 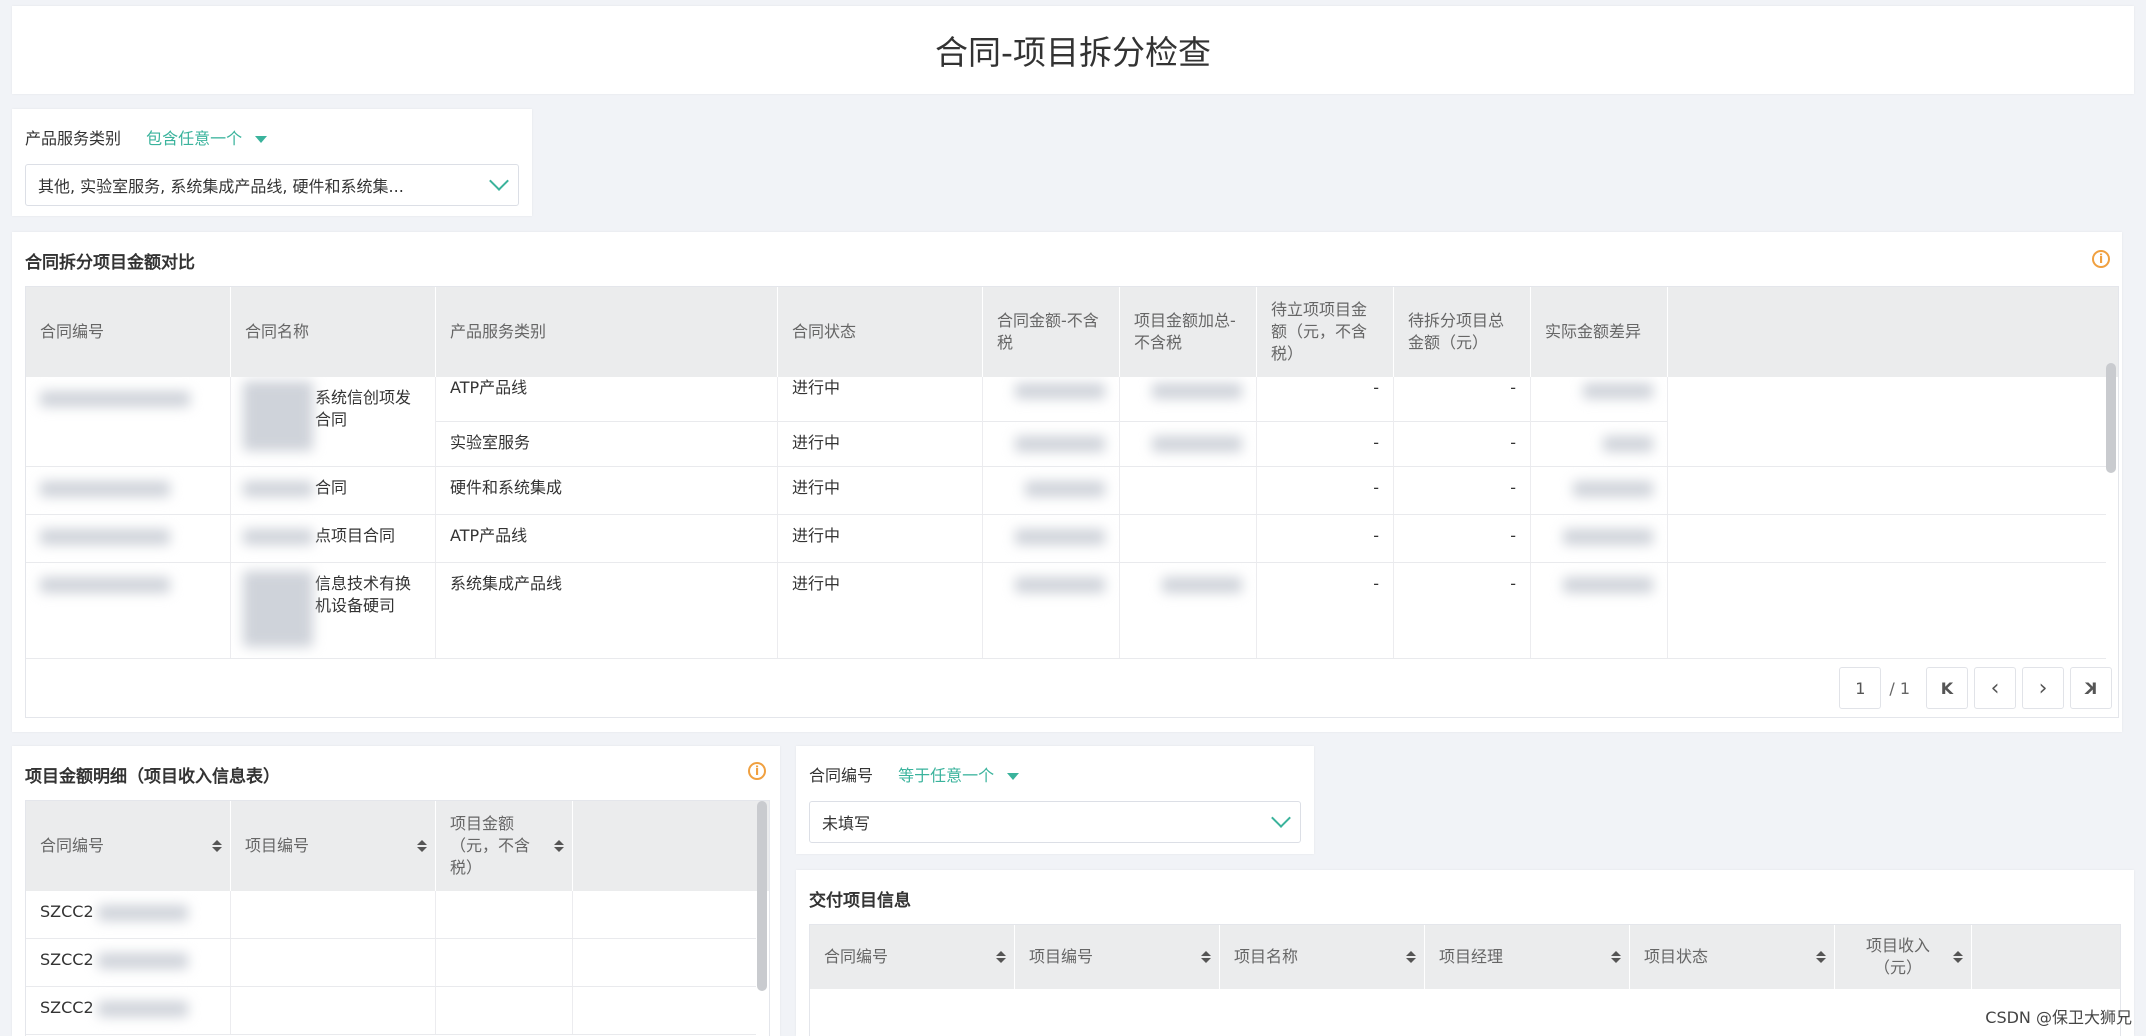 What do you see at coordinates (1322, 957) in the screenshot?
I see `col-project-name: 项目名称` at bounding box center [1322, 957].